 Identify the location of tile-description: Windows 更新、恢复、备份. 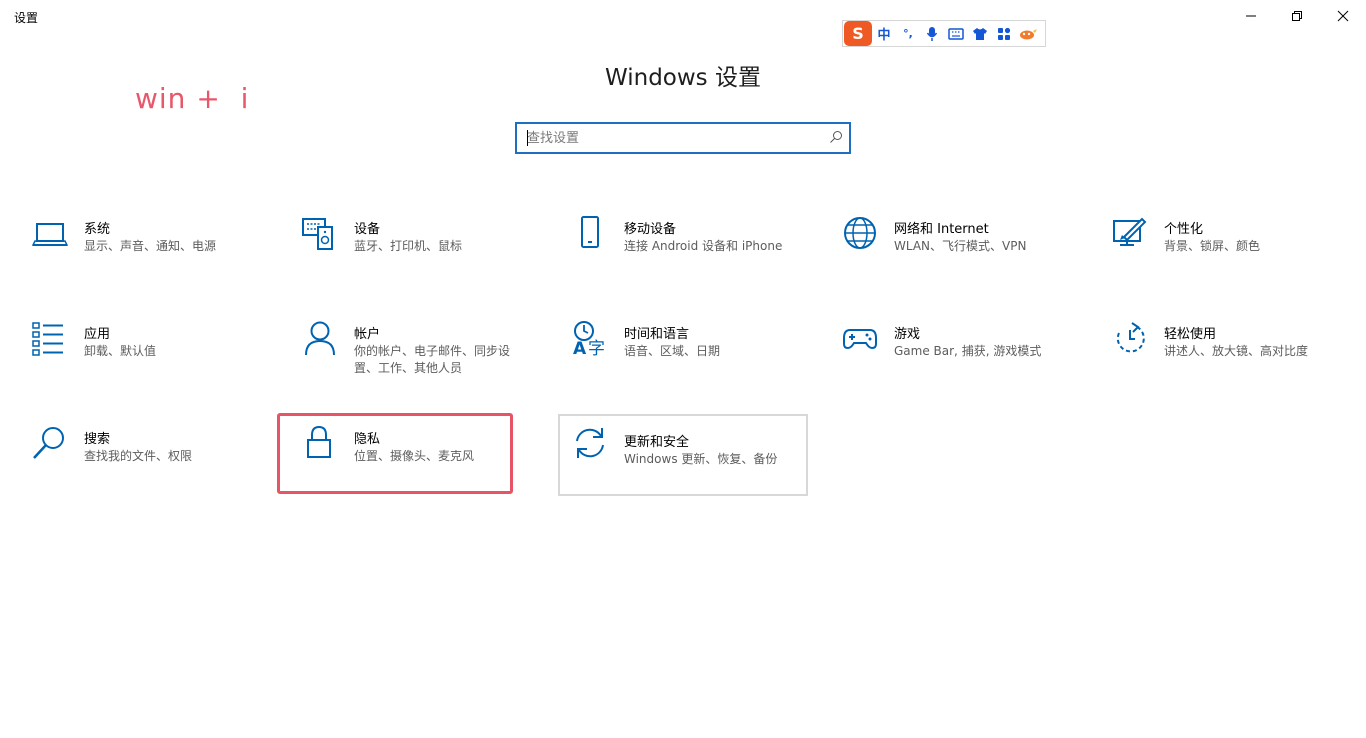
(701, 459).